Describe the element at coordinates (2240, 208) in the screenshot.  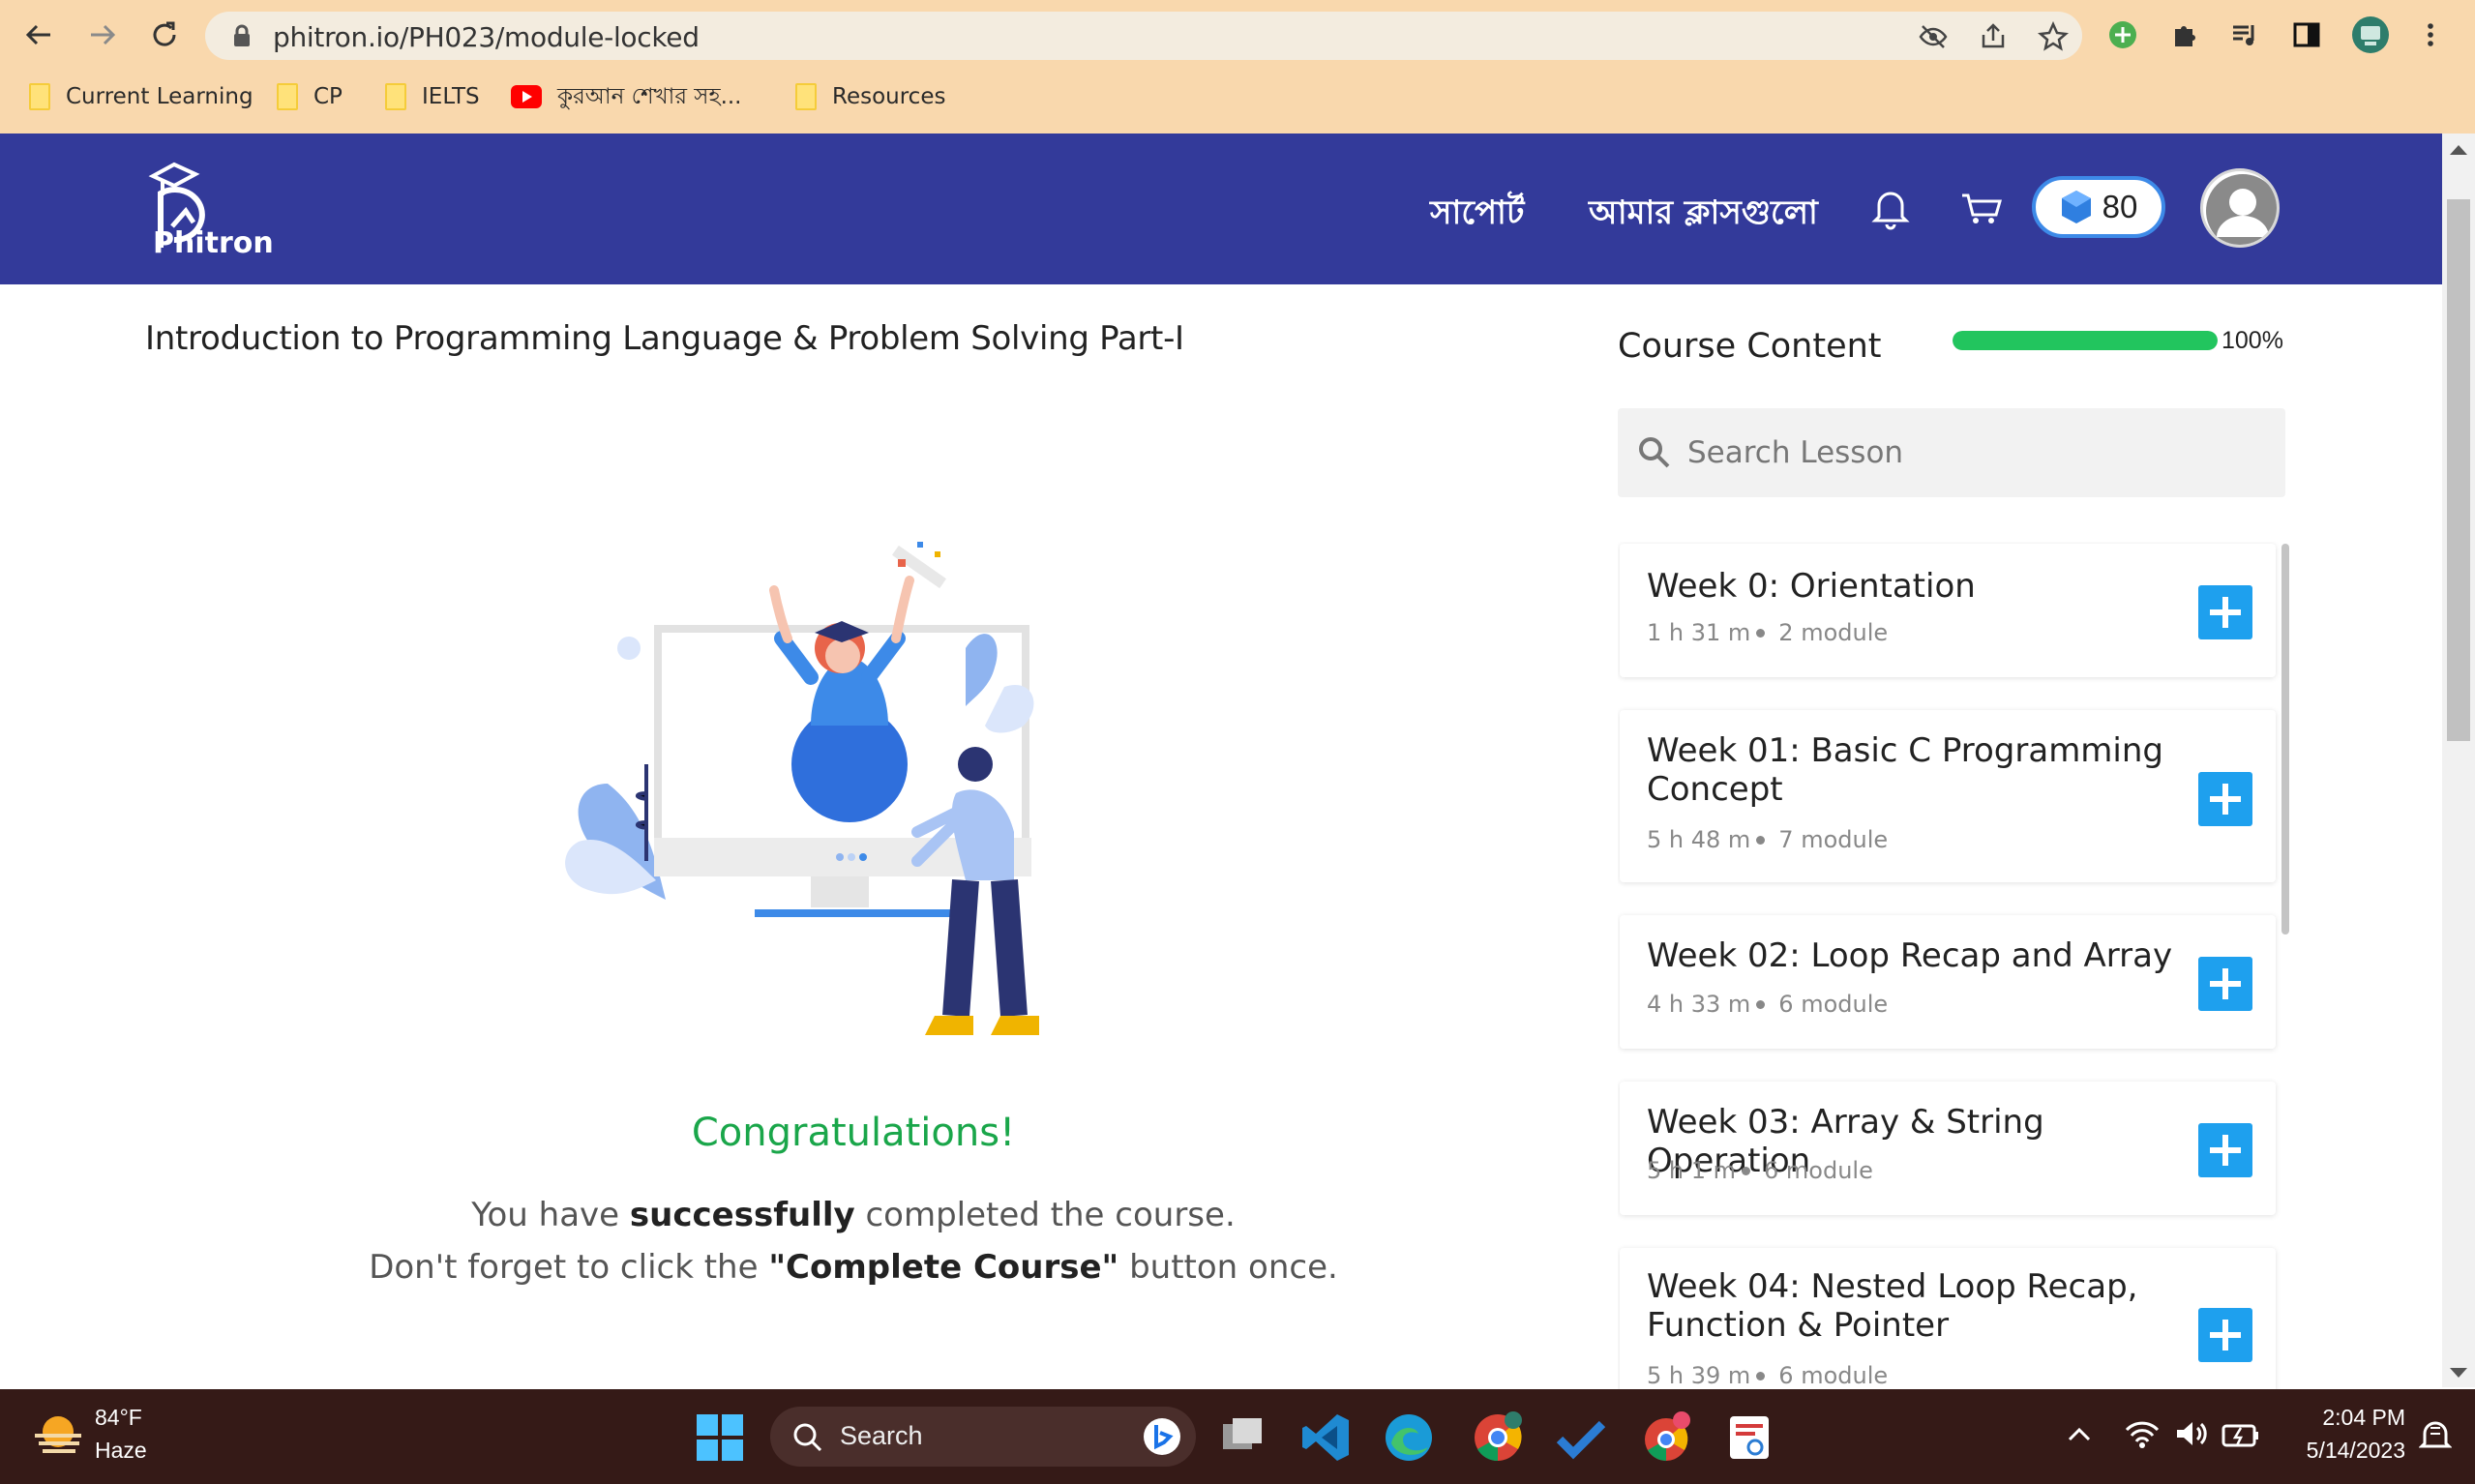
I see `user-avatar` at that location.